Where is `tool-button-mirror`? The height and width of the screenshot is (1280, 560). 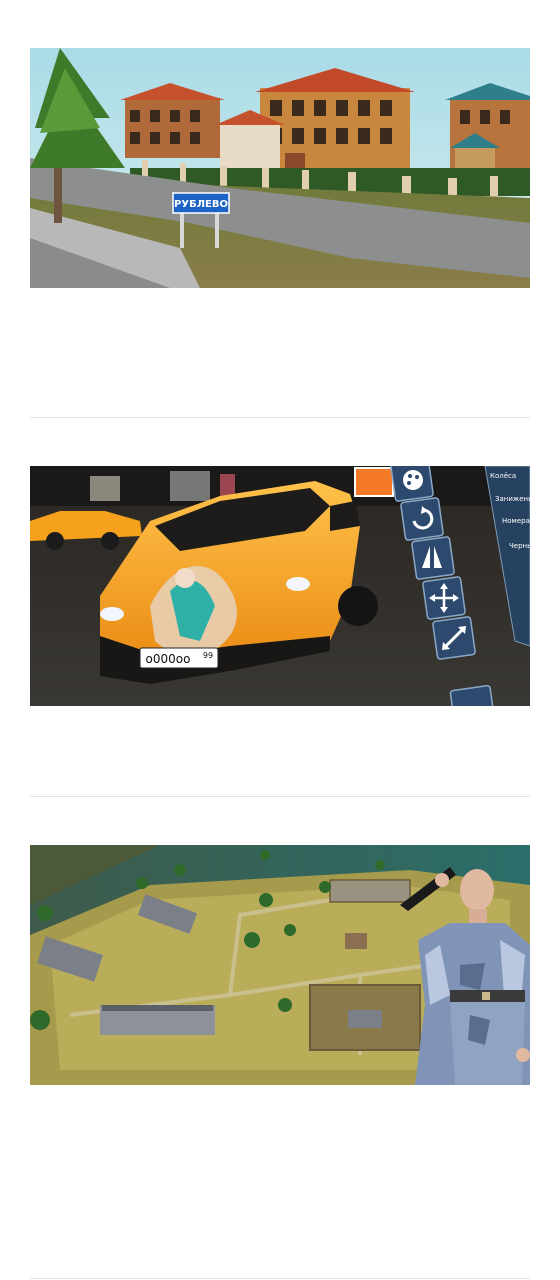 tool-button-mirror is located at coordinates (433, 558).